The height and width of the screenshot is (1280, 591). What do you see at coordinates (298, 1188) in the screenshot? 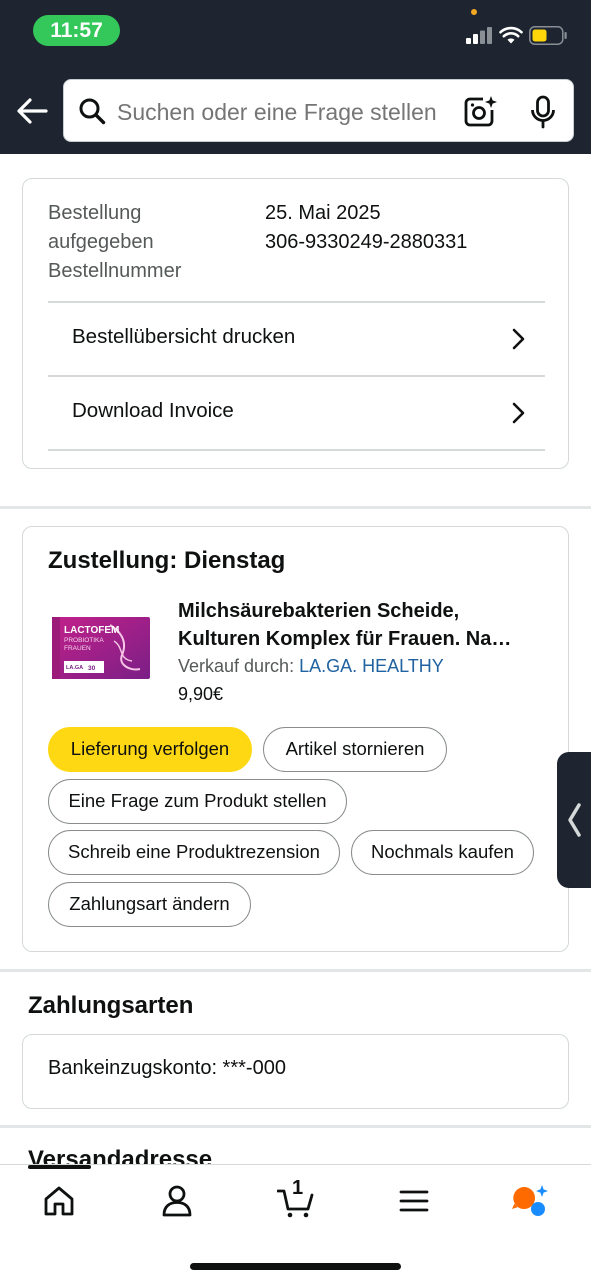
I see `cart-count-badge: 1` at bounding box center [298, 1188].